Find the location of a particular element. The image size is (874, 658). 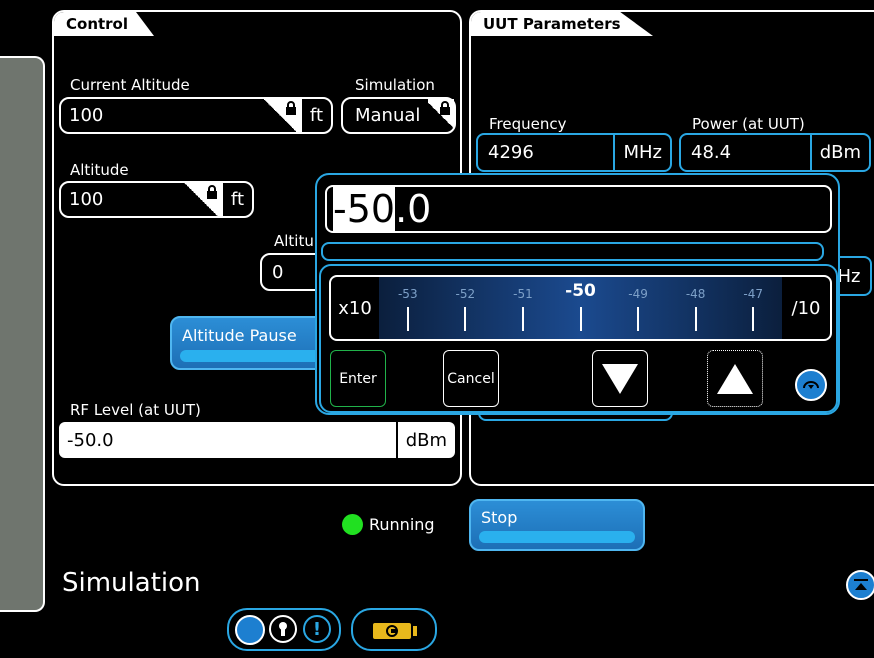

expand-panel-button is located at coordinates (860, 585).